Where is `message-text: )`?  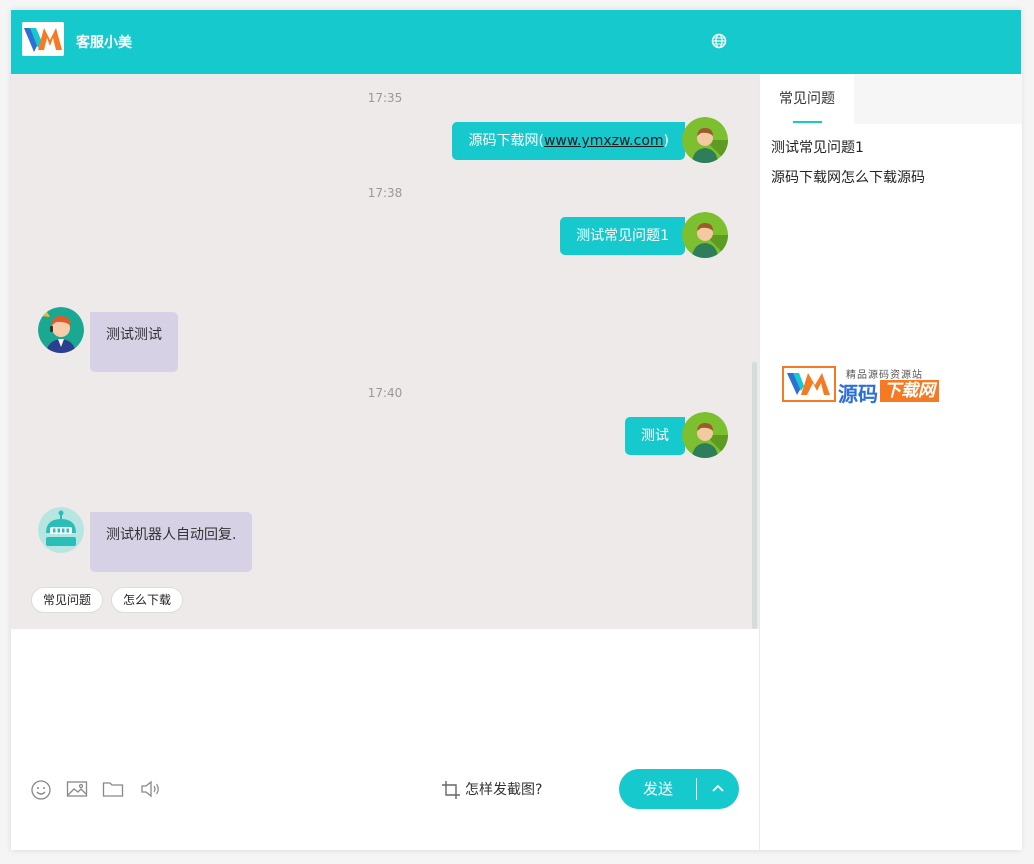
message-text: ) is located at coordinates (666, 141).